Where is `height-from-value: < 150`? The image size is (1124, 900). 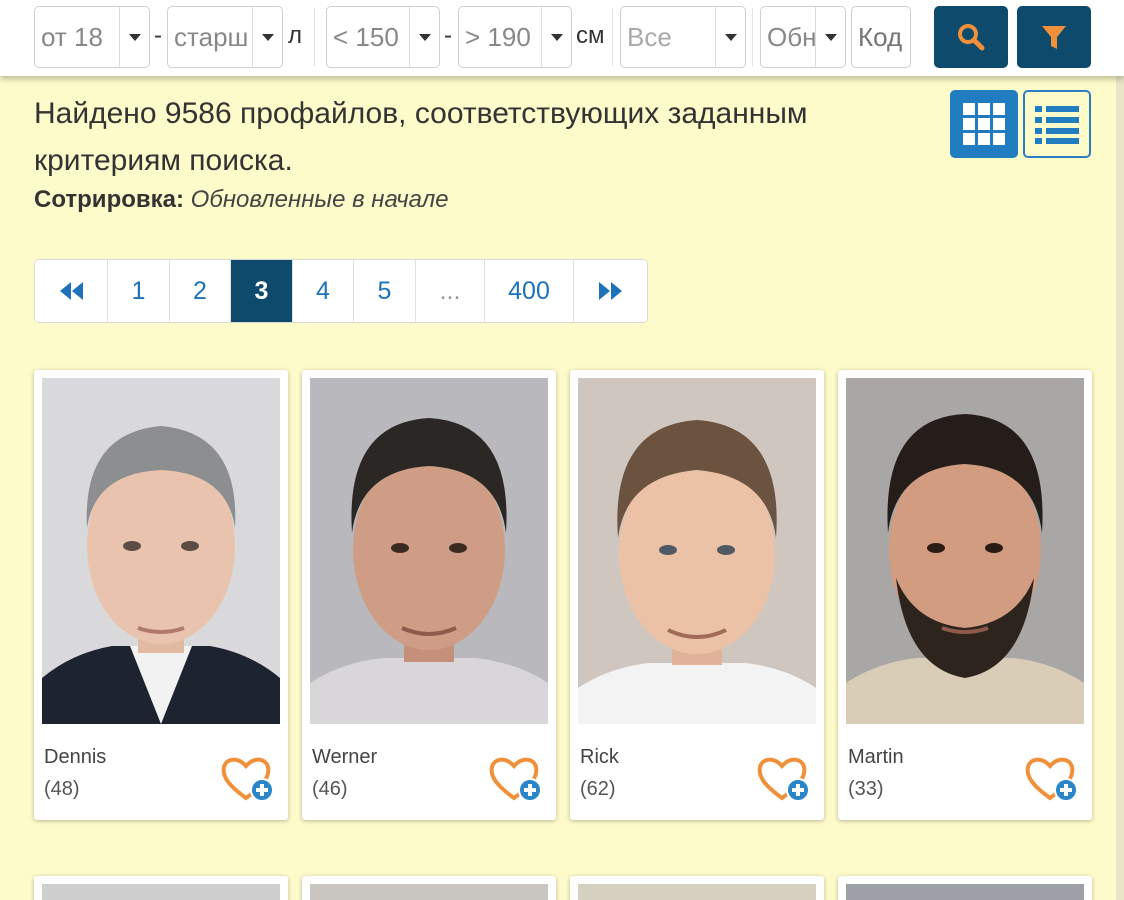 height-from-value: < 150 is located at coordinates (366, 36).